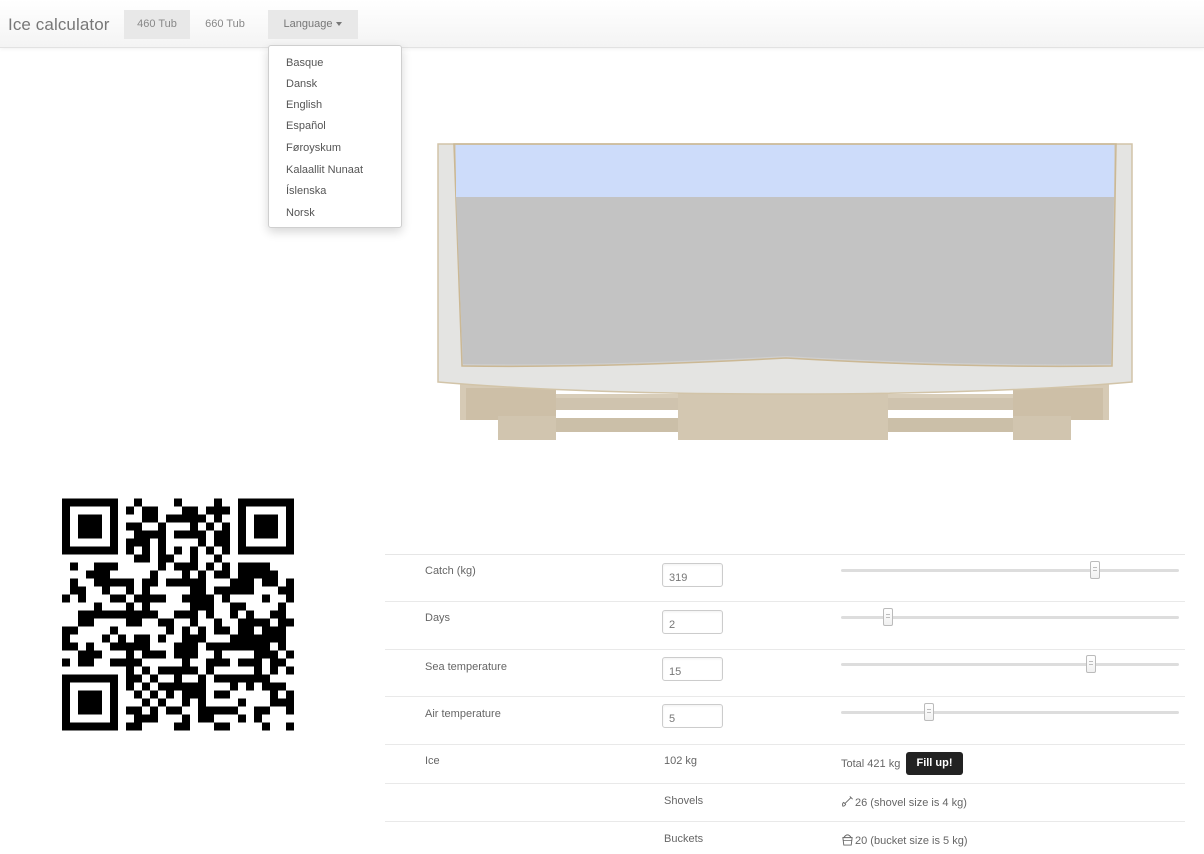  I want to click on catch-slider-handle, so click(1094, 570).